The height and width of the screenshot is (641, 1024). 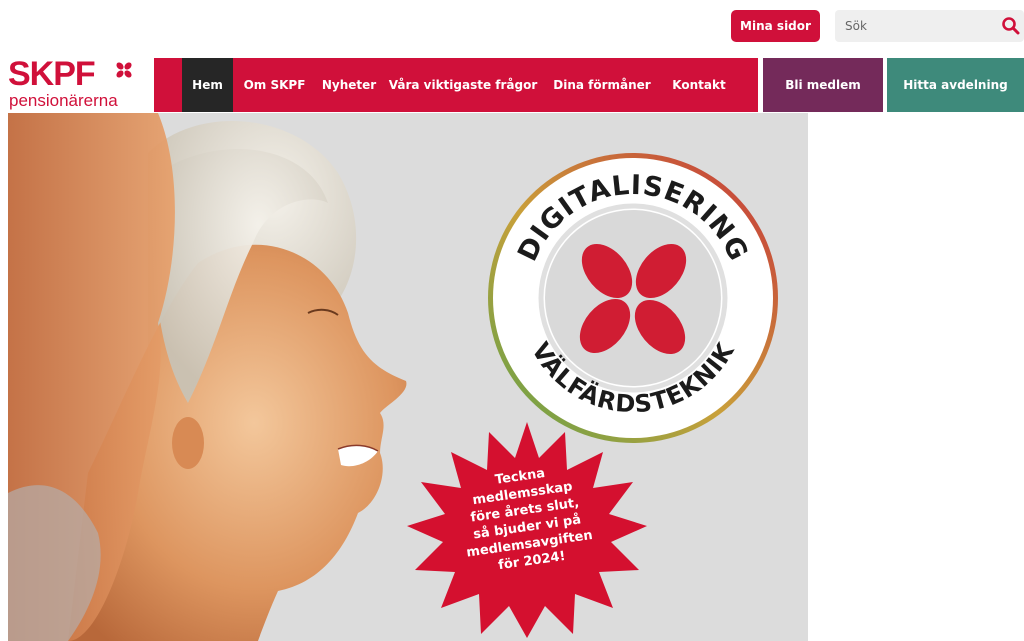 I want to click on search-box, so click(x=929, y=26).